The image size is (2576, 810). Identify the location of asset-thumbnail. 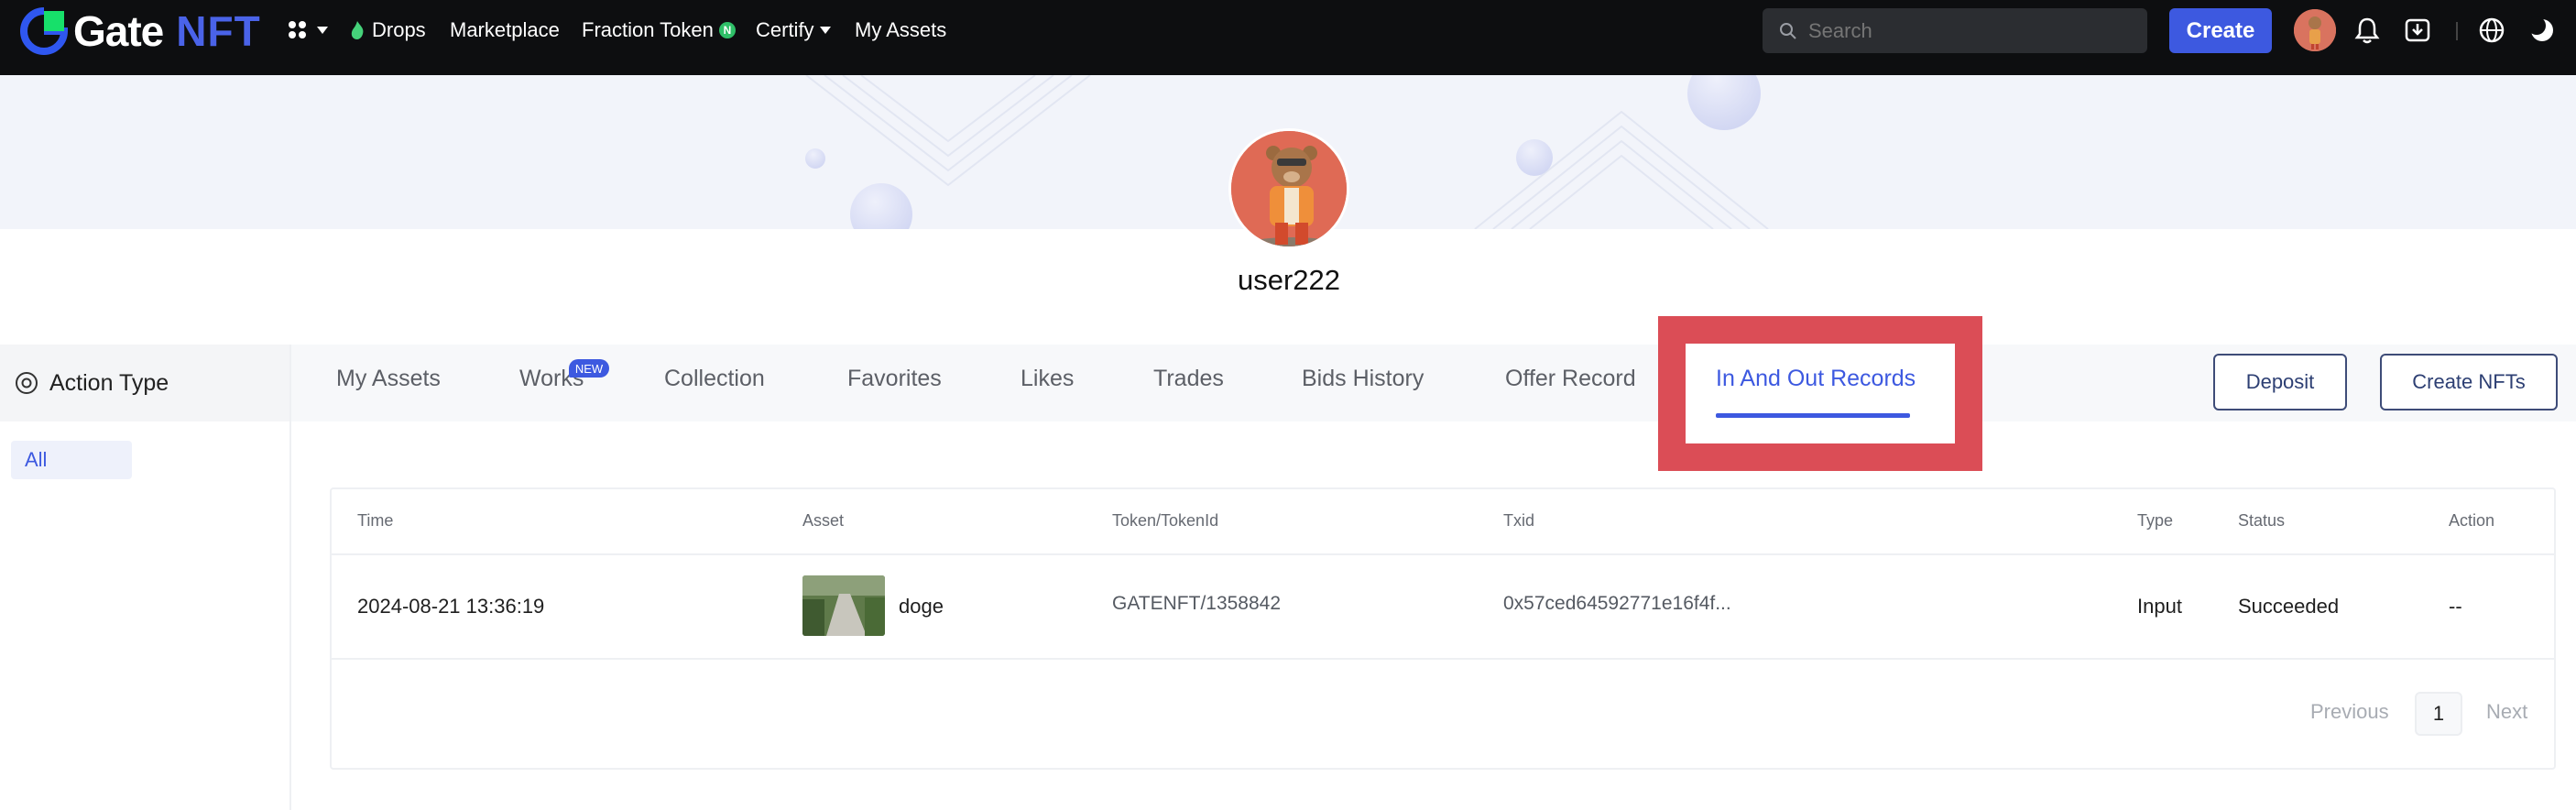
(843, 605).